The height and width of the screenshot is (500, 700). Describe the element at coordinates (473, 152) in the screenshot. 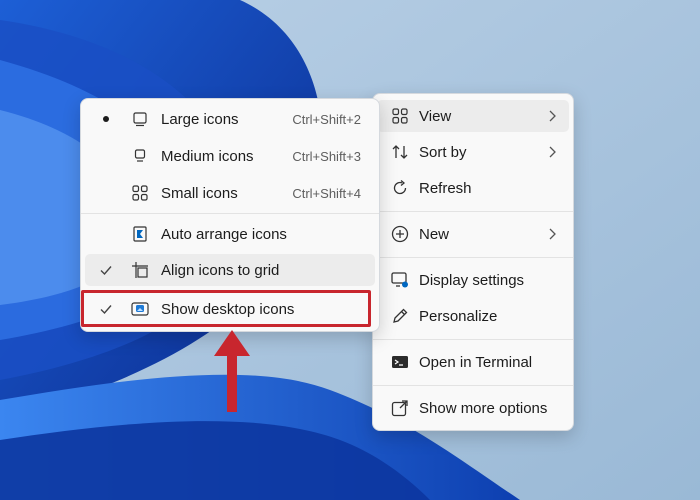

I see `menu-item-sort-by: Sort by` at that location.